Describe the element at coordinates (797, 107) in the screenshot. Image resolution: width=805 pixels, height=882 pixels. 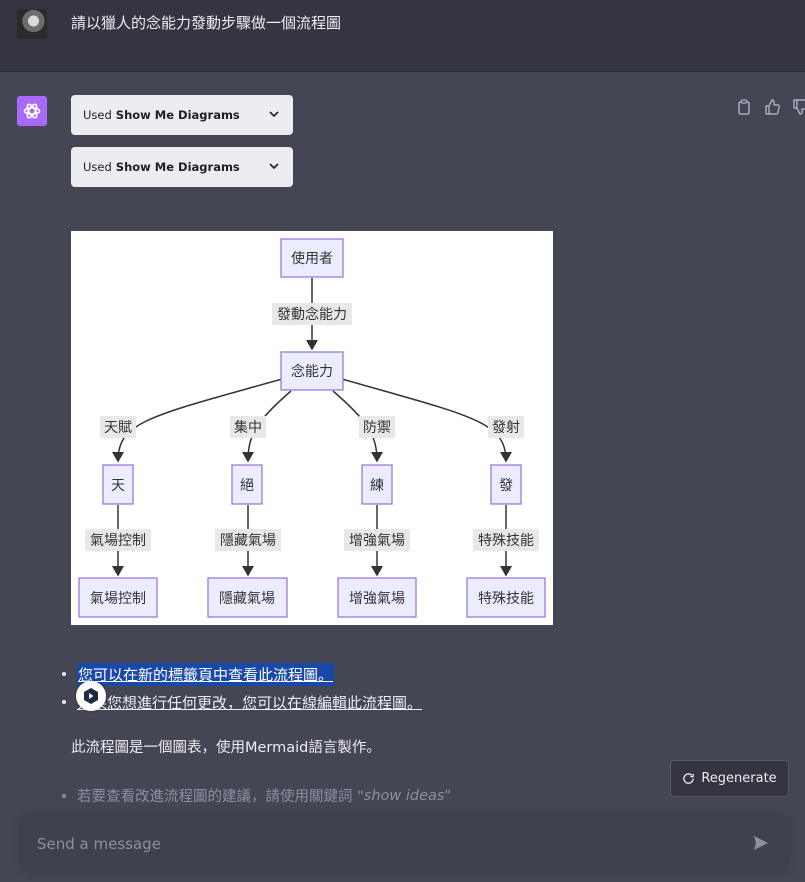
I see `thumbs-down-icon` at that location.